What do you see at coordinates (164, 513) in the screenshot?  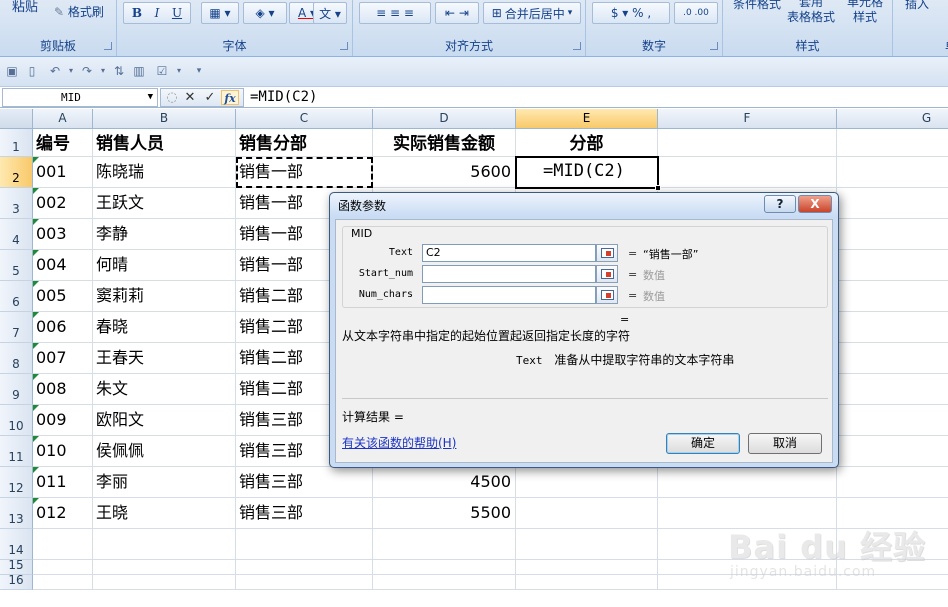 I see `cell-b13: 王晓` at bounding box center [164, 513].